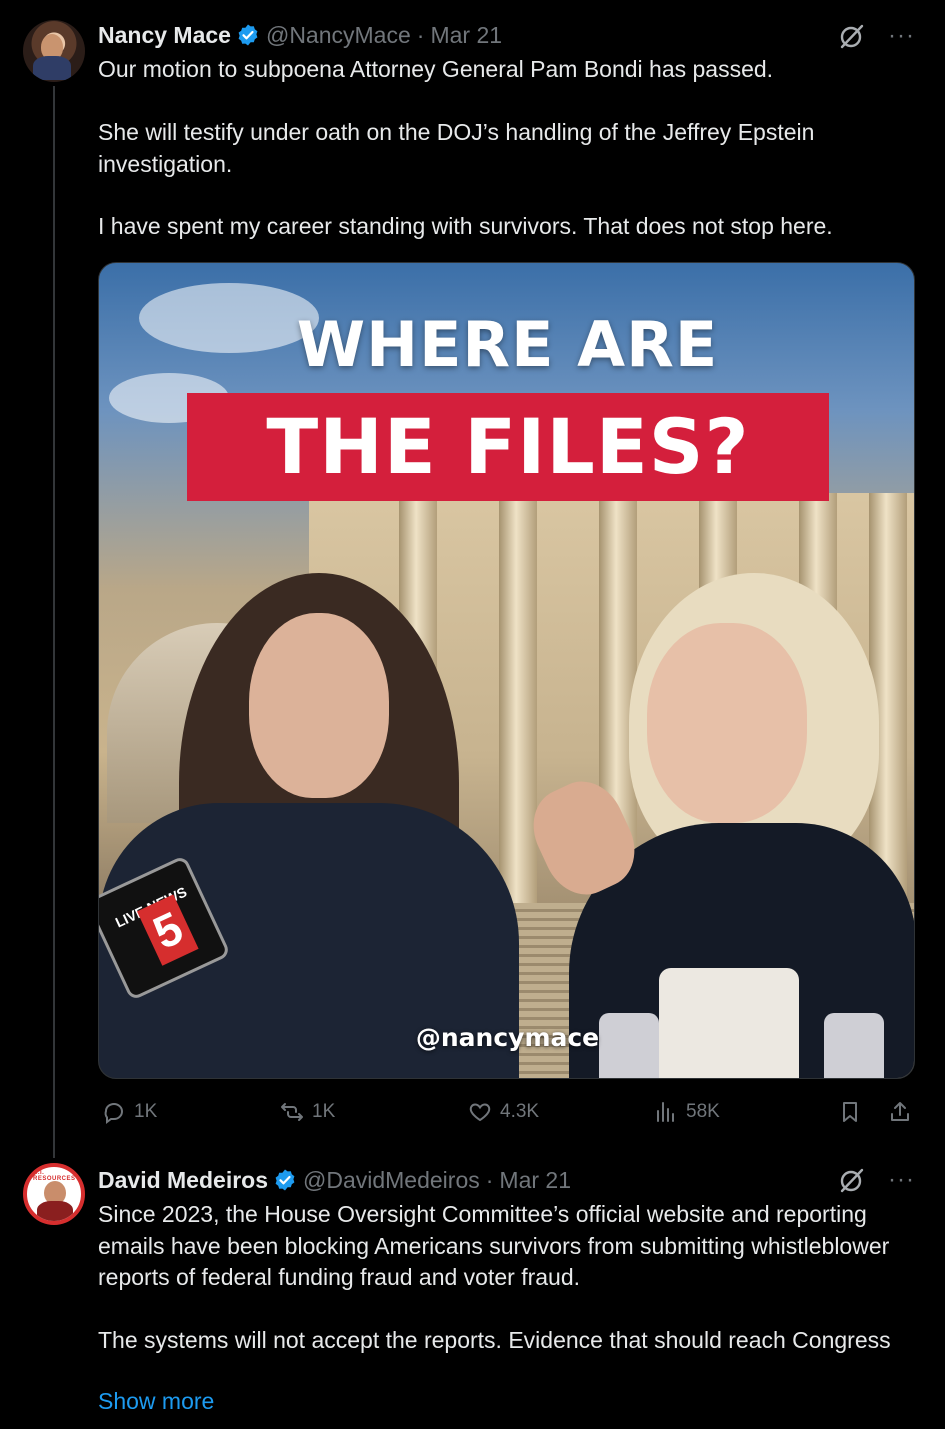 Image resolution: width=945 pixels, height=1429 pixels. I want to click on reply-button: 1K, so click(129, 1112).